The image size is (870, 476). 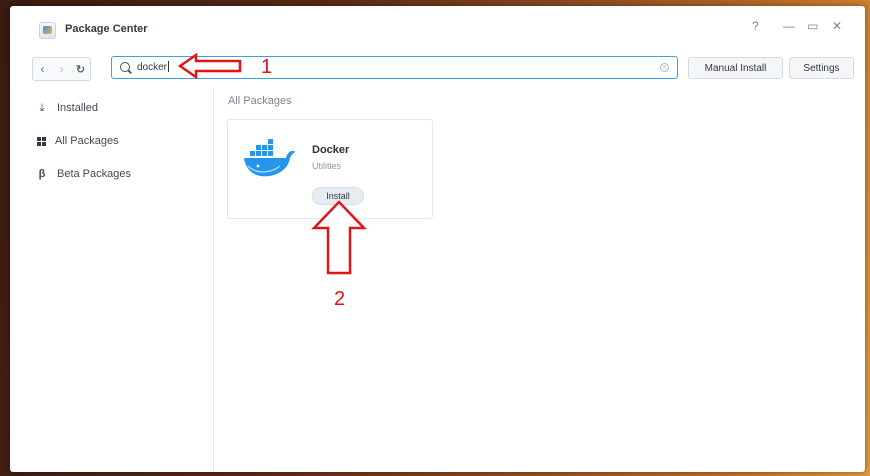 I want to click on settings-button: Settings, so click(x=821, y=68).